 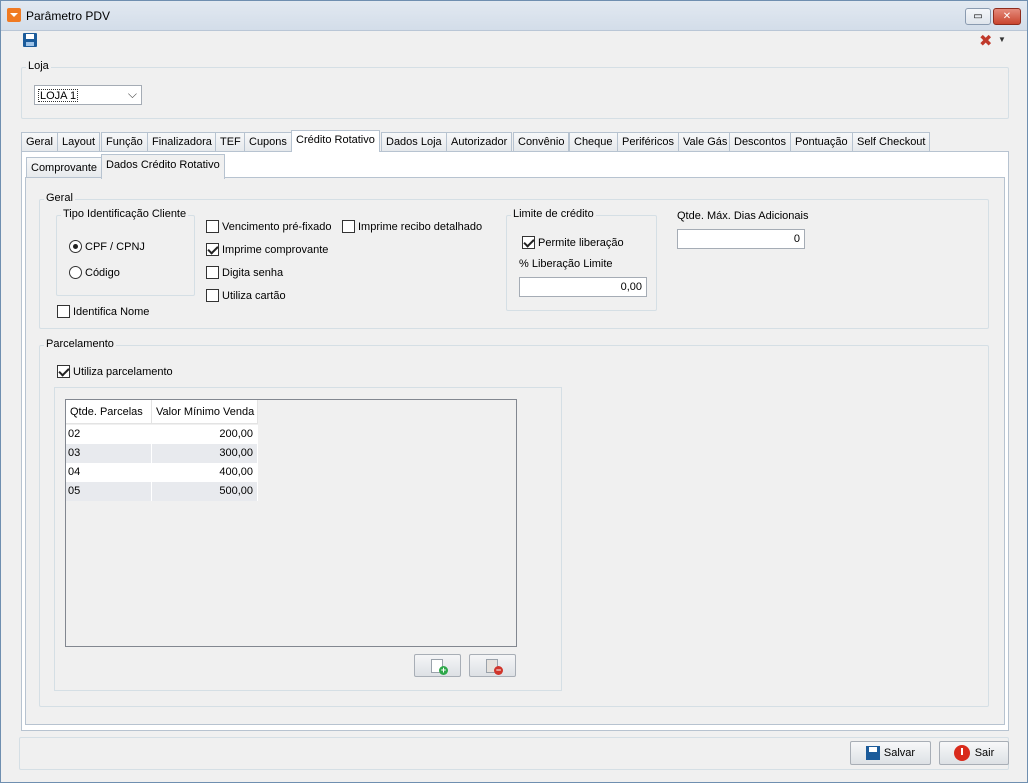 I want to click on tab-credito-rotativo: Crédito Rotativo, so click(x=335, y=141).